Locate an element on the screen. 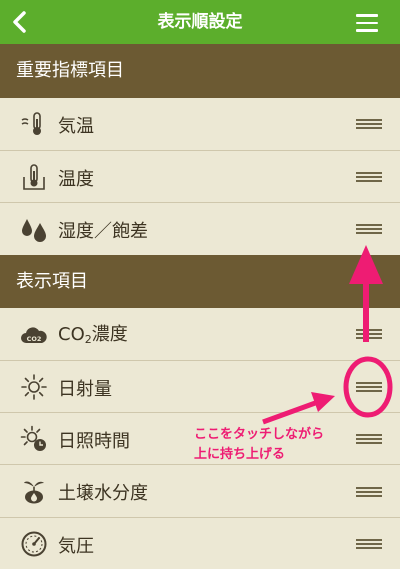 This screenshot has height=569, width=400. soil-thermometer-icon is located at coordinates (34, 177).